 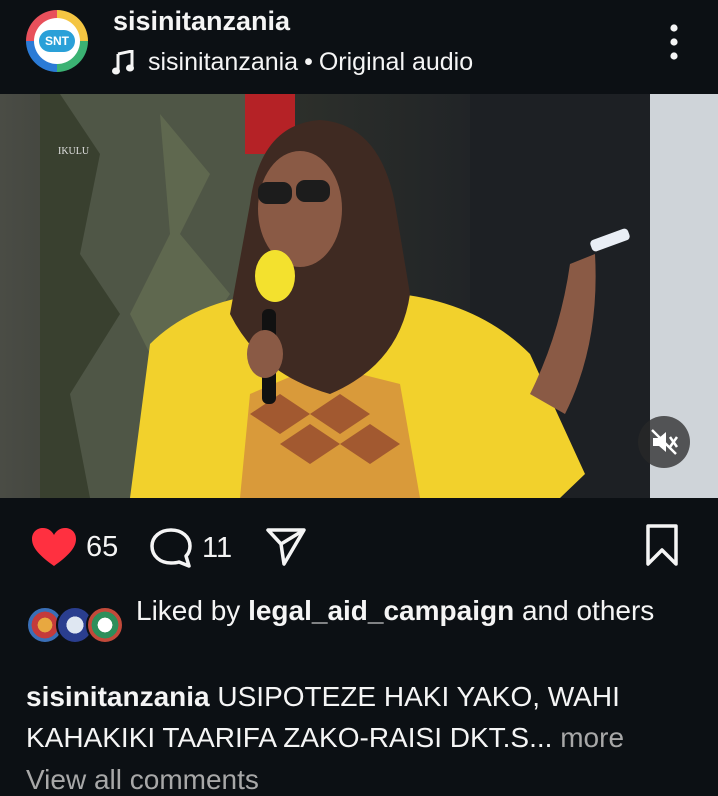 I want to click on heart-icon, so click(x=54, y=547).